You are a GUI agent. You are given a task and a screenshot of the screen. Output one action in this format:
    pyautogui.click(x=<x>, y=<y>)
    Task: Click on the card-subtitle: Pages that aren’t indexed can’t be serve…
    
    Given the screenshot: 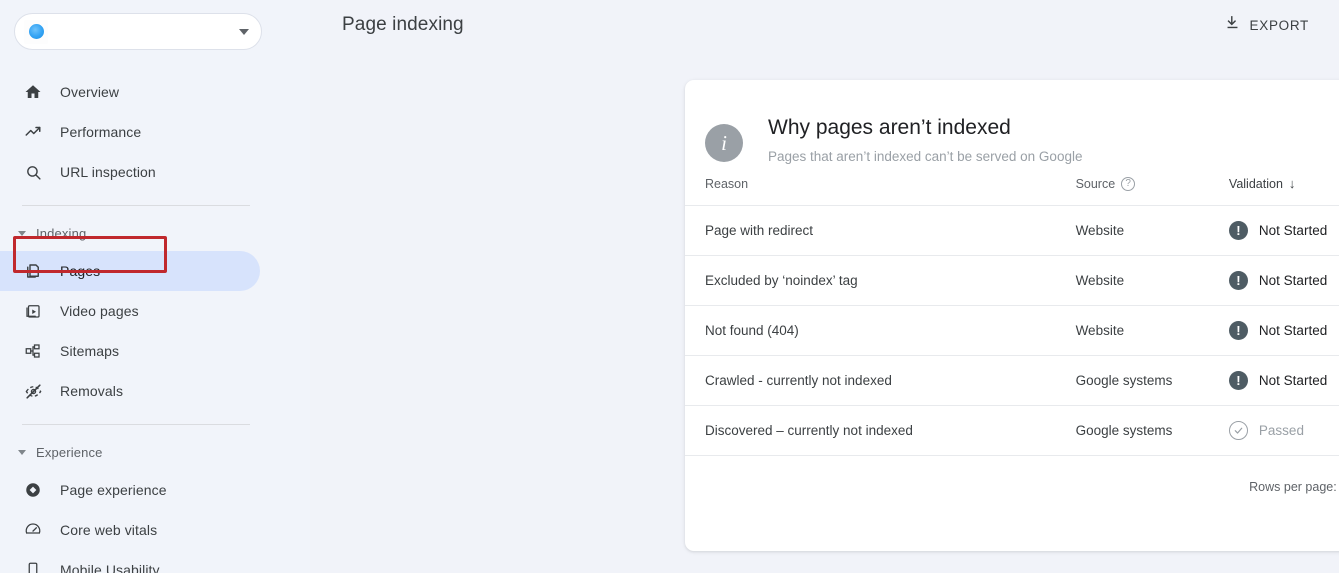 What is the action you would take?
    pyautogui.click(x=925, y=156)
    